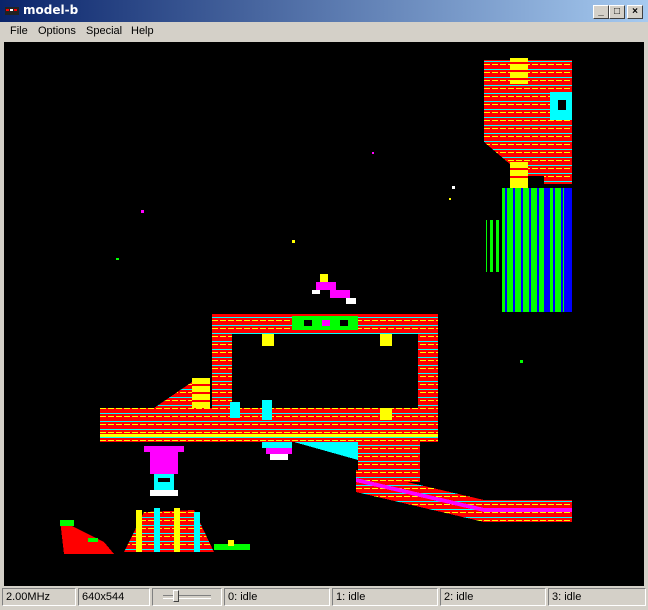 This screenshot has height=610, width=648. I want to click on maximize-button: □, so click(617, 12).